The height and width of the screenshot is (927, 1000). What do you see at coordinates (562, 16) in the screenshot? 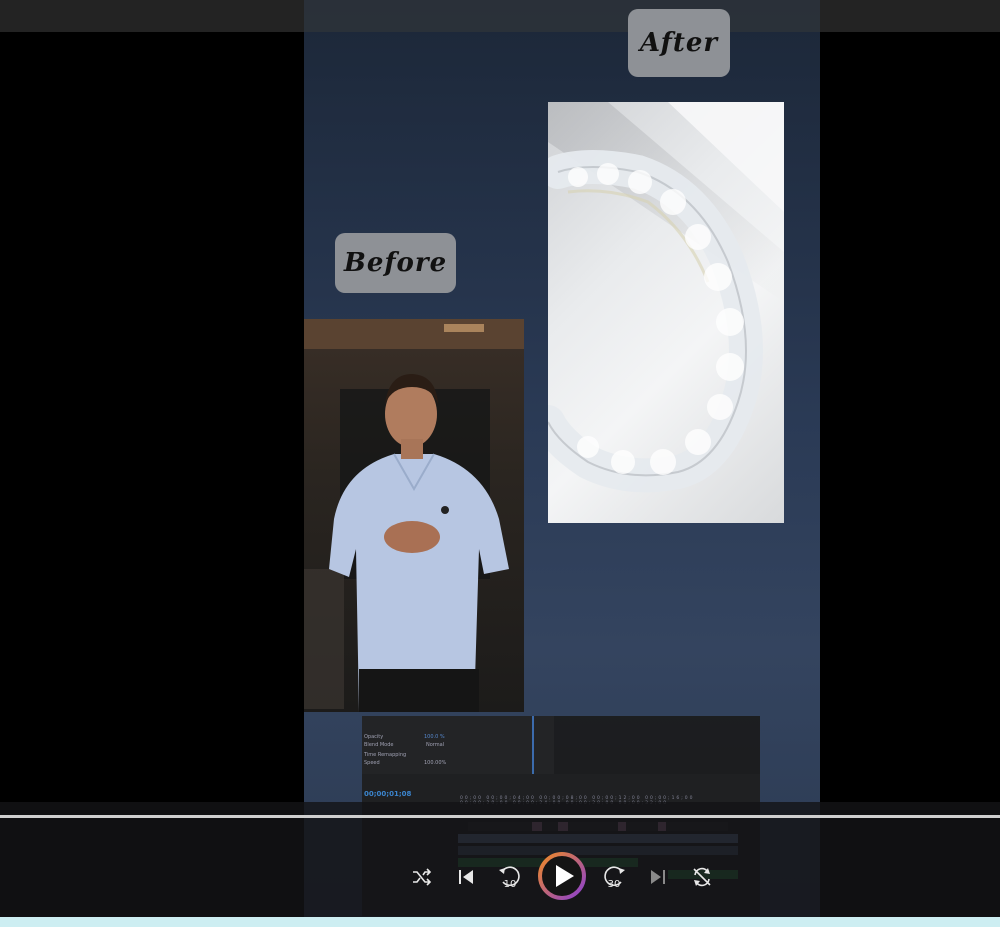
I see `video-frame-top` at bounding box center [562, 16].